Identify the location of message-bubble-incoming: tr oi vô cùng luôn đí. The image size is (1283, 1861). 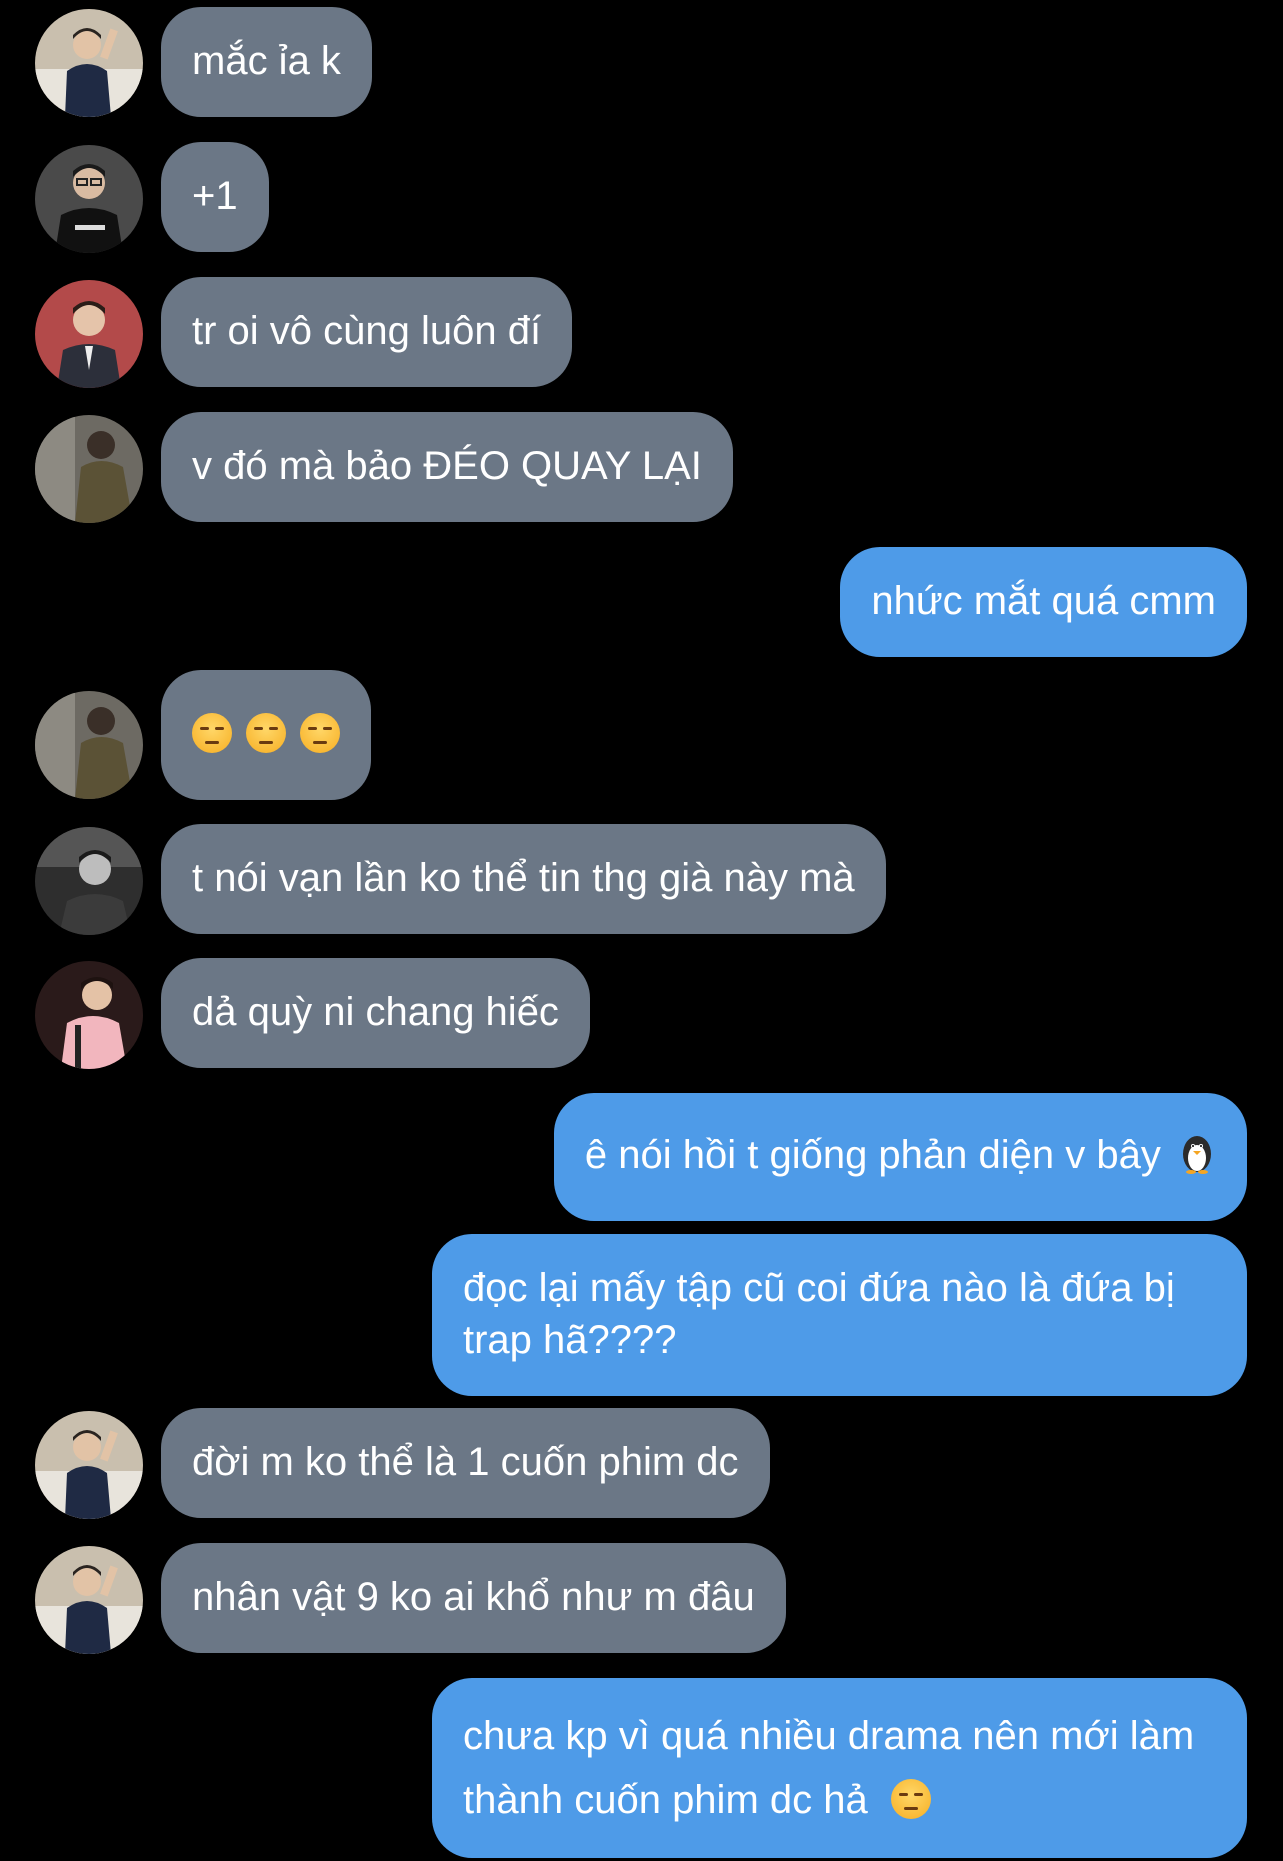
(367, 332).